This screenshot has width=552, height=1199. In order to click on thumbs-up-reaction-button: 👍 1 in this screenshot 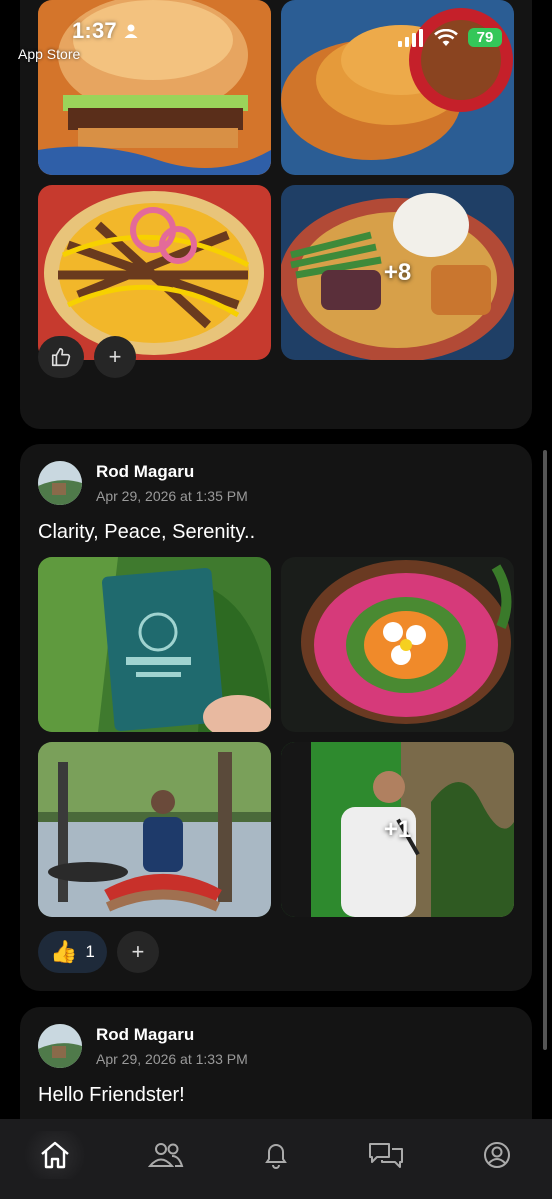, I will do `click(72, 952)`.